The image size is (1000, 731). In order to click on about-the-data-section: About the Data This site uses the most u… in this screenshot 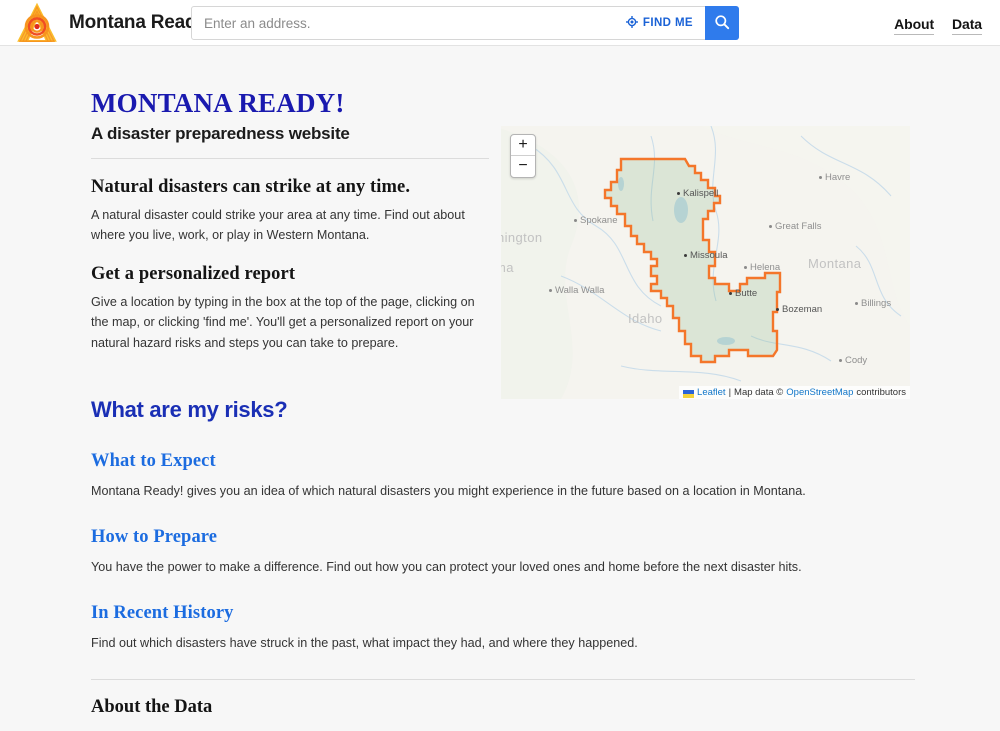, I will do `click(503, 705)`.